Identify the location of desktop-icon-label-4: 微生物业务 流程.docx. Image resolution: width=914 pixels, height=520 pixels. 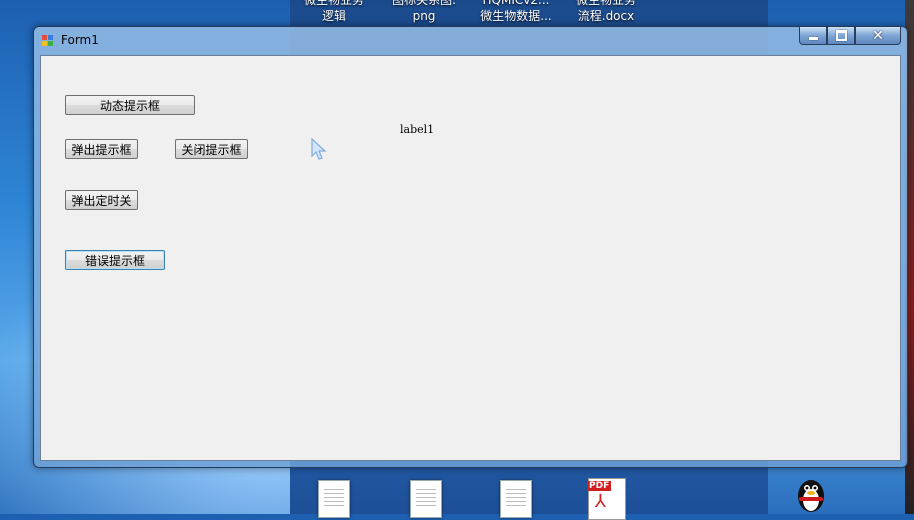
(606, 12).